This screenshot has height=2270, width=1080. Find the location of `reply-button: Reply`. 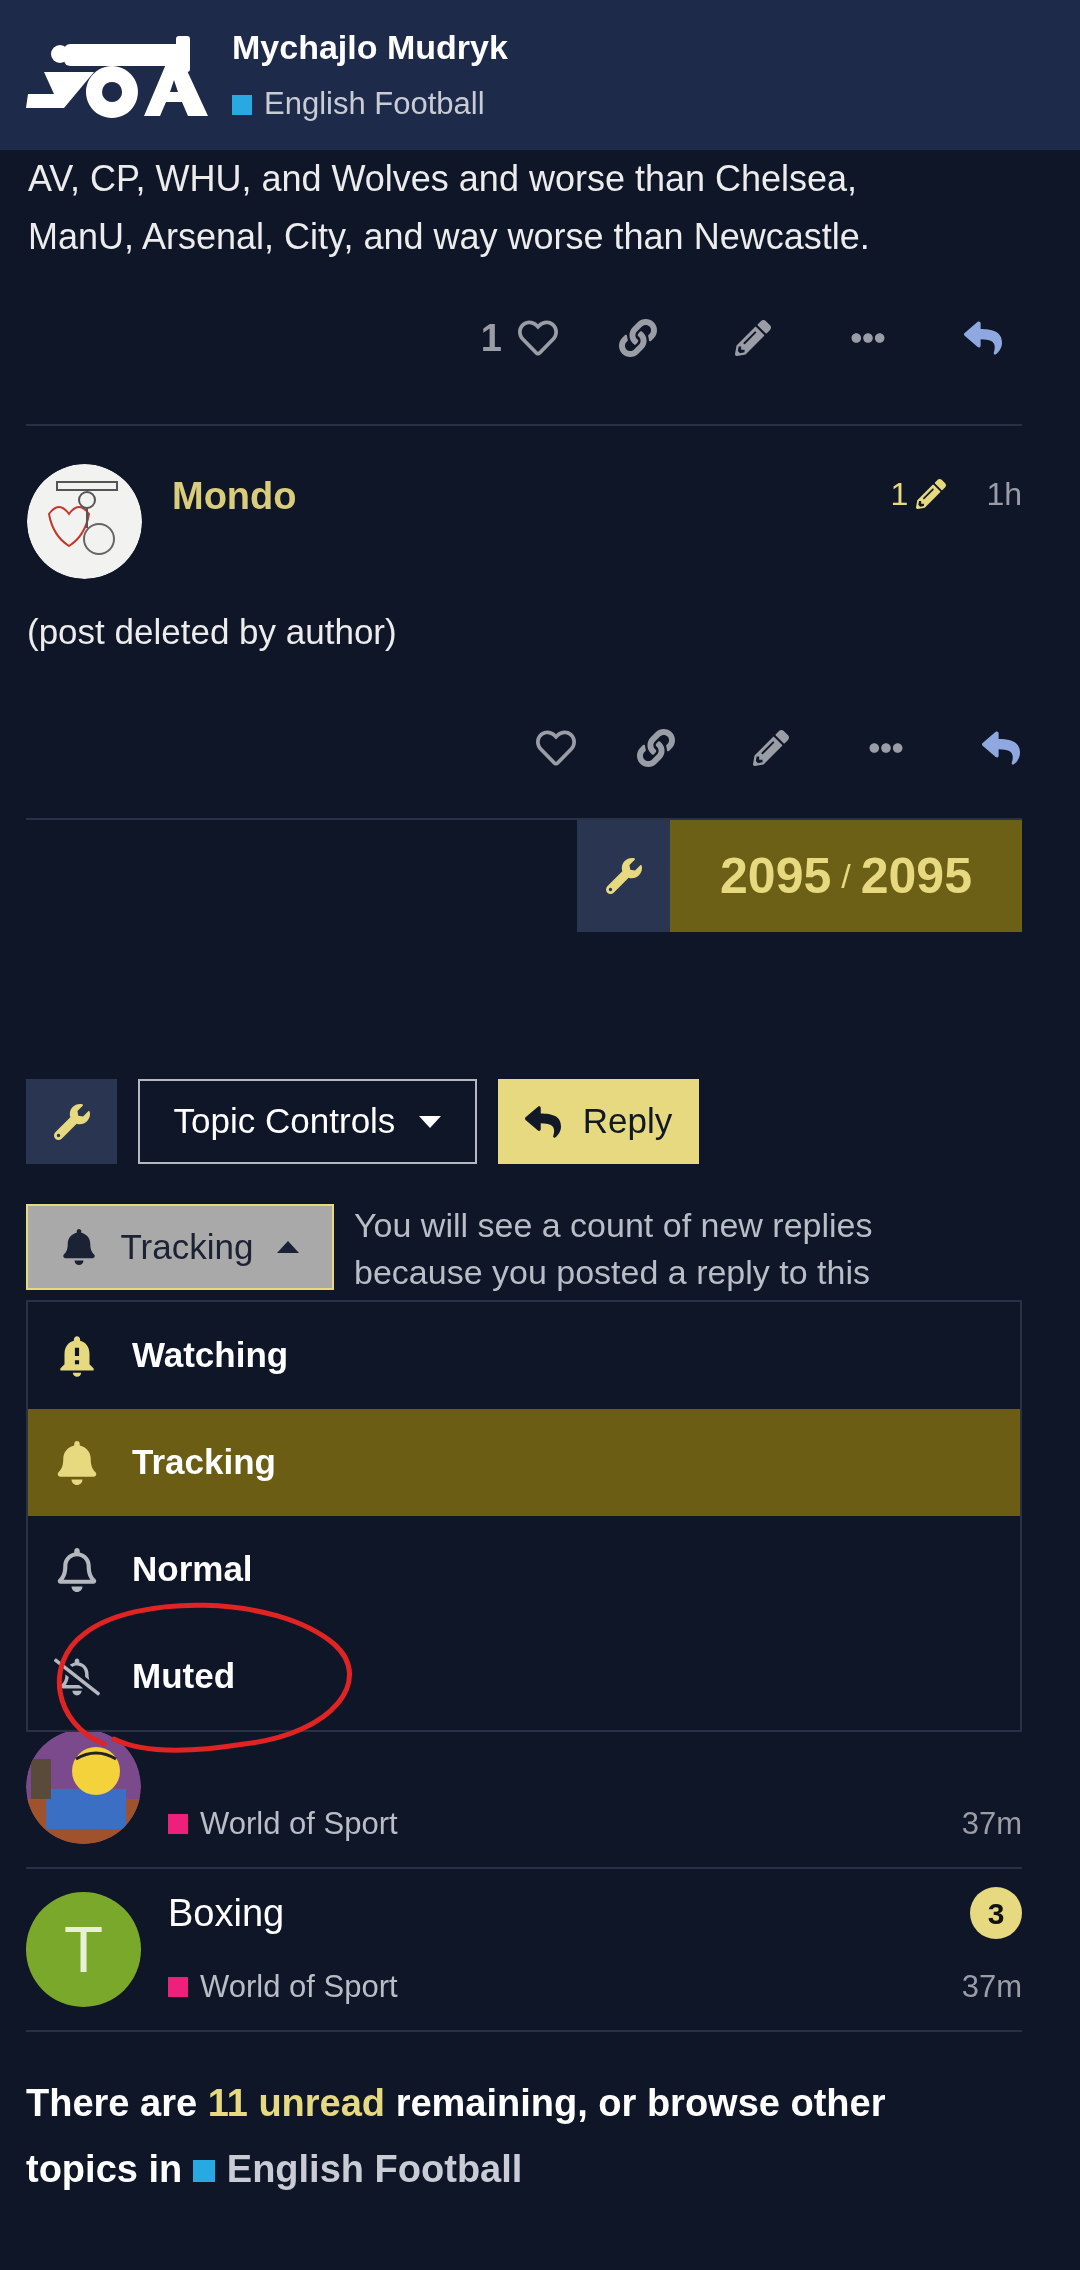

reply-button: Reply is located at coordinates (598, 1121).